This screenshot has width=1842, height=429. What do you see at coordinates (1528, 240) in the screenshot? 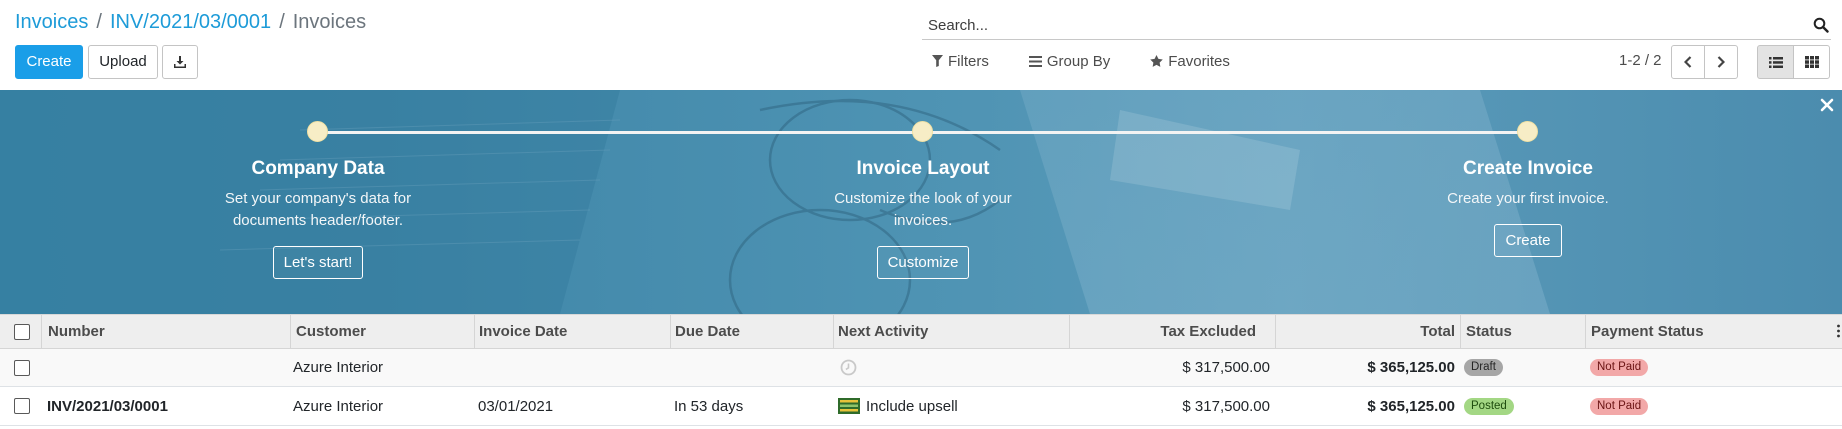
I see `create-invoice-button: Create` at bounding box center [1528, 240].